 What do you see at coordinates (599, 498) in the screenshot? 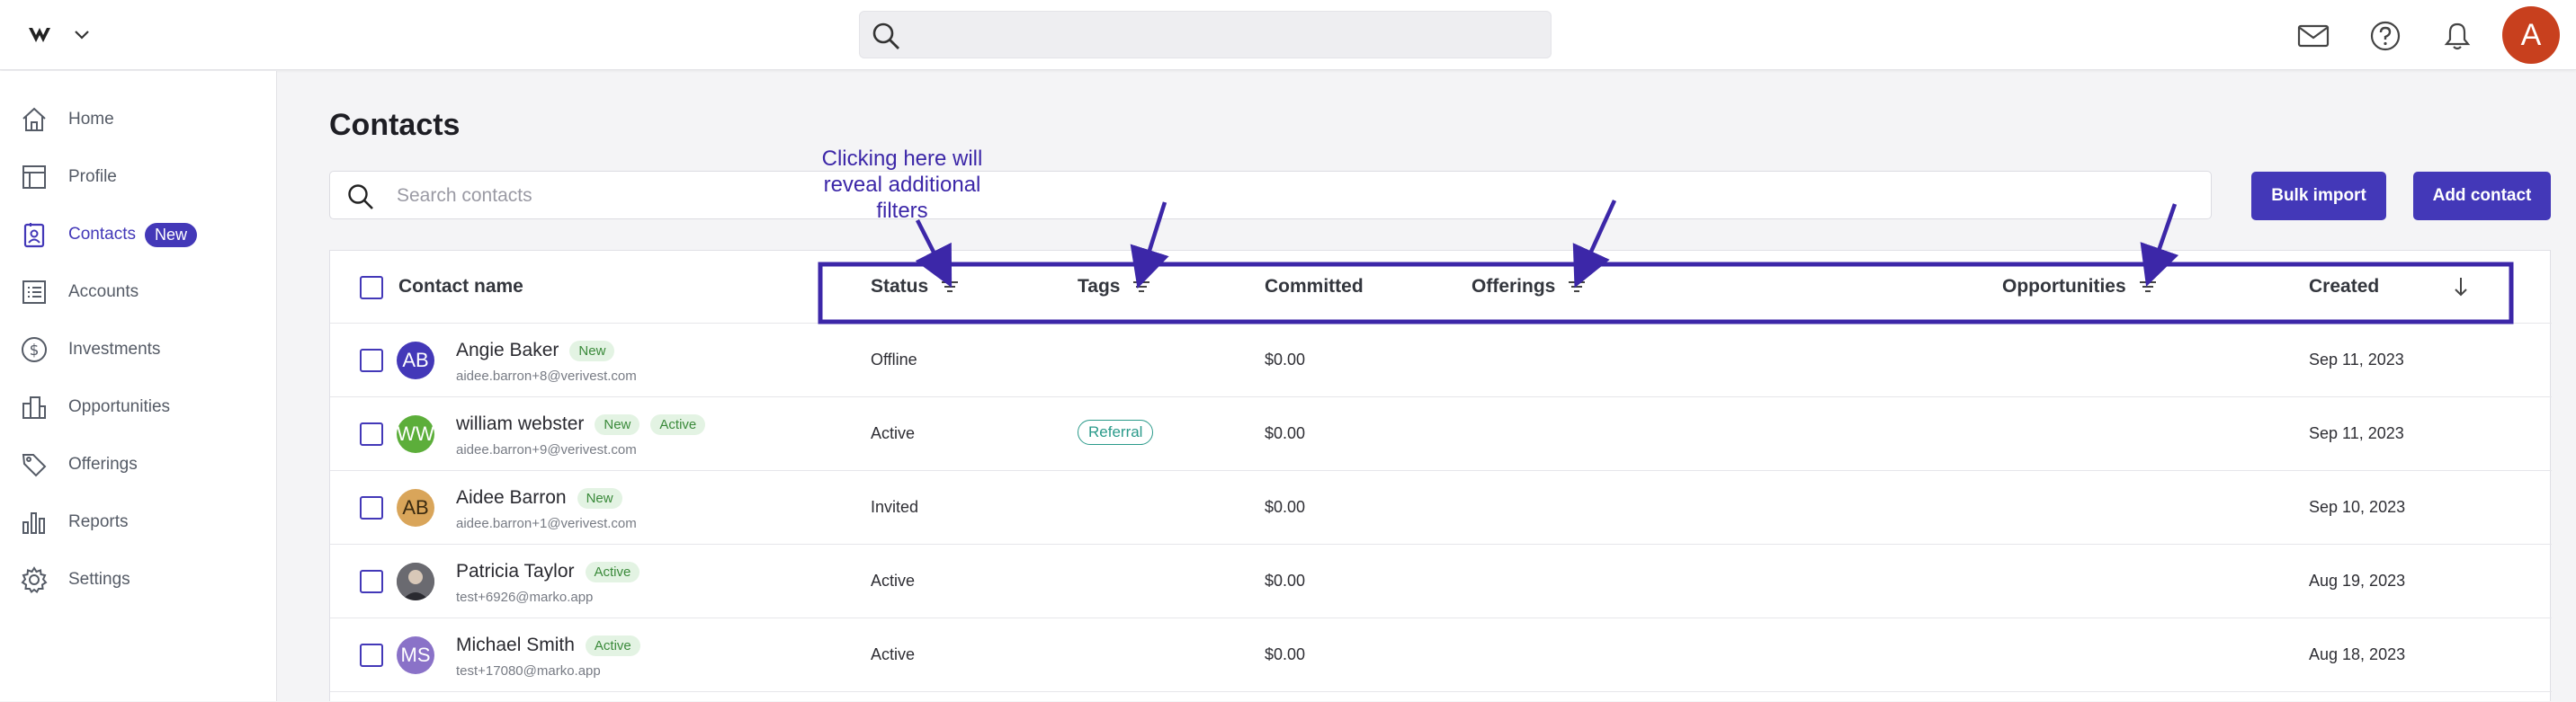
I see `status-badge: New` at bounding box center [599, 498].